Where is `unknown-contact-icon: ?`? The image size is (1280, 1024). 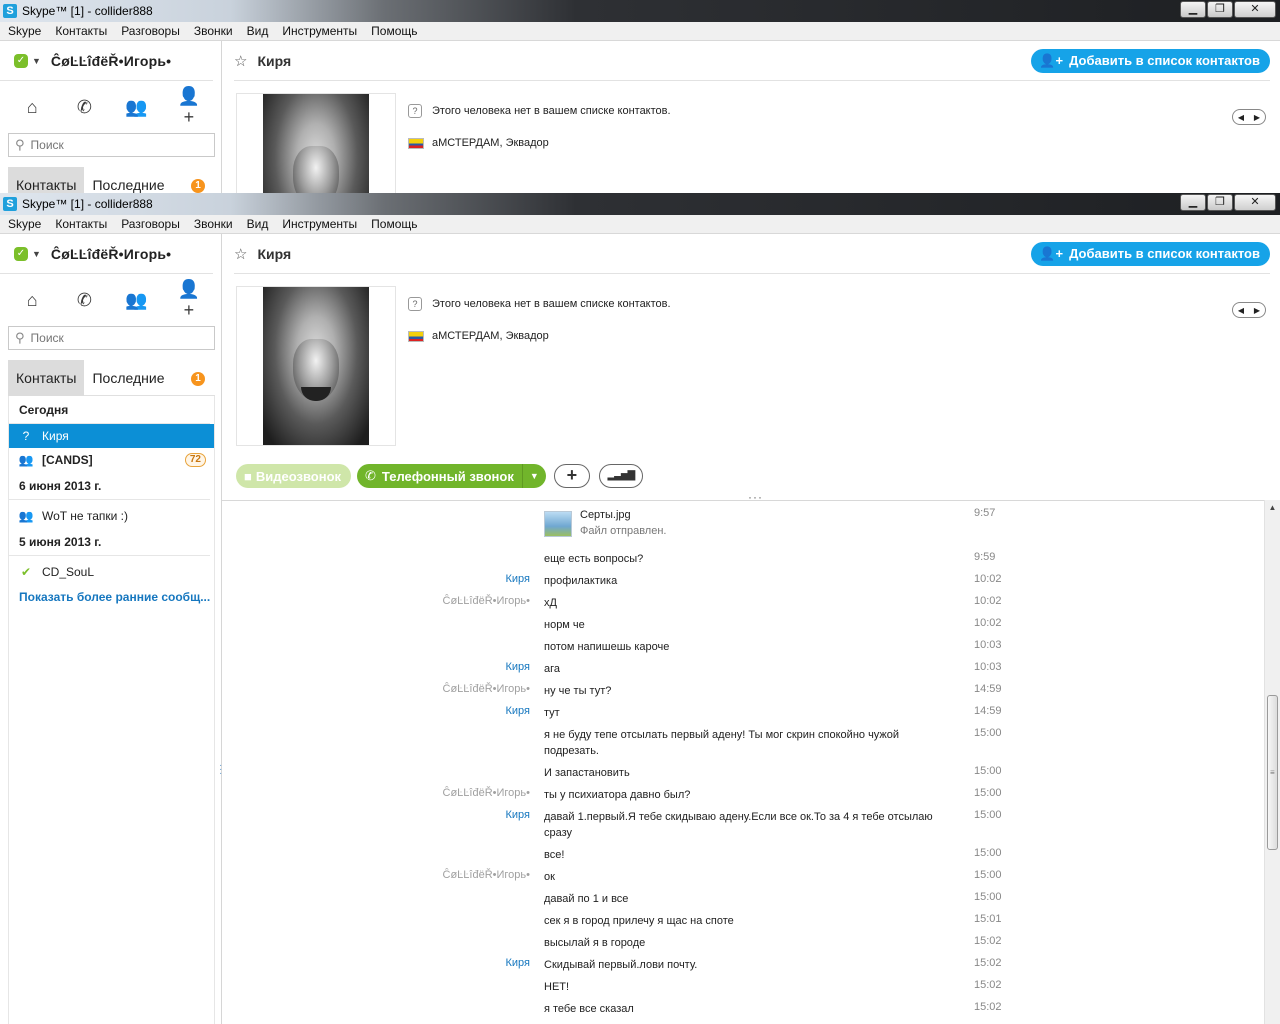
unknown-contact-icon: ? is located at coordinates (415, 111).